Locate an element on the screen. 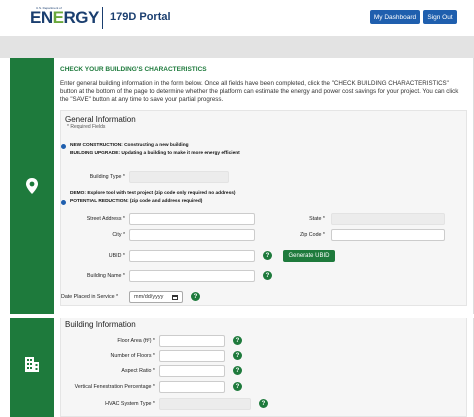 Image resolution: width=474 pixels, height=417 pixels. generate-ubid-button: Generate UBID is located at coordinates (309, 256).